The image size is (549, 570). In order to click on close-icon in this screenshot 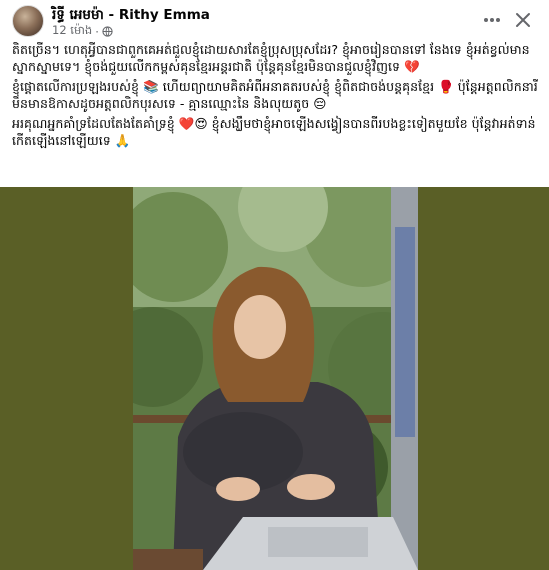, I will do `click(523, 20)`.